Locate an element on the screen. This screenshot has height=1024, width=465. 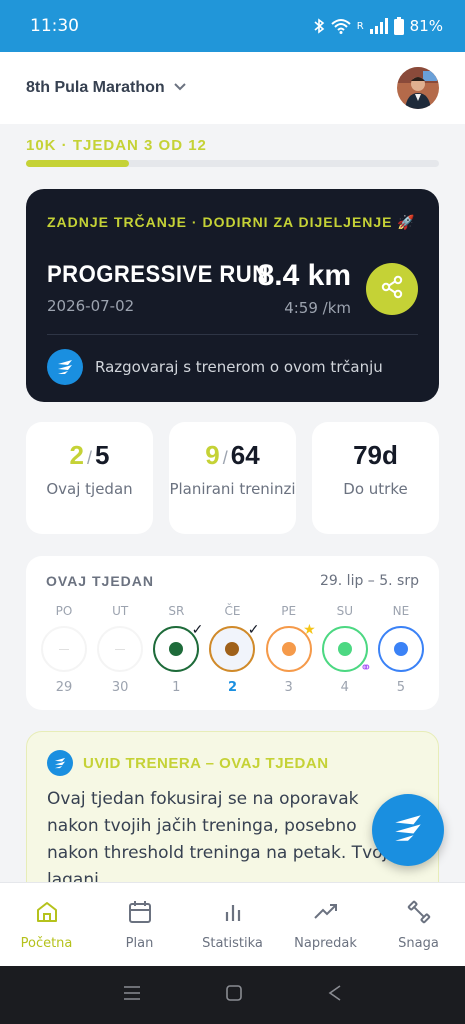
last-run-title: PROGRESSIVE RUN is located at coordinates (158, 274).